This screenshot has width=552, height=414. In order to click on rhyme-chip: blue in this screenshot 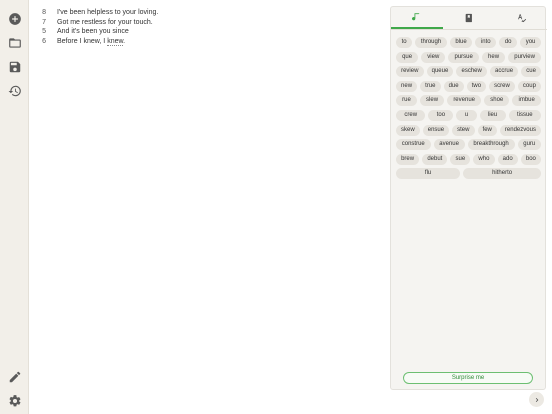, I will do `click(461, 42)`.